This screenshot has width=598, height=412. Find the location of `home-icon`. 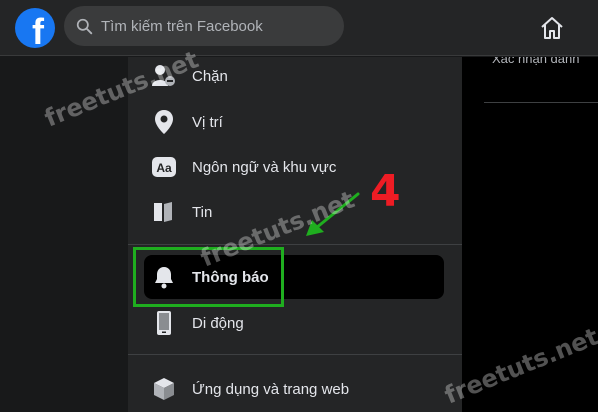

home-icon is located at coordinates (552, 28).